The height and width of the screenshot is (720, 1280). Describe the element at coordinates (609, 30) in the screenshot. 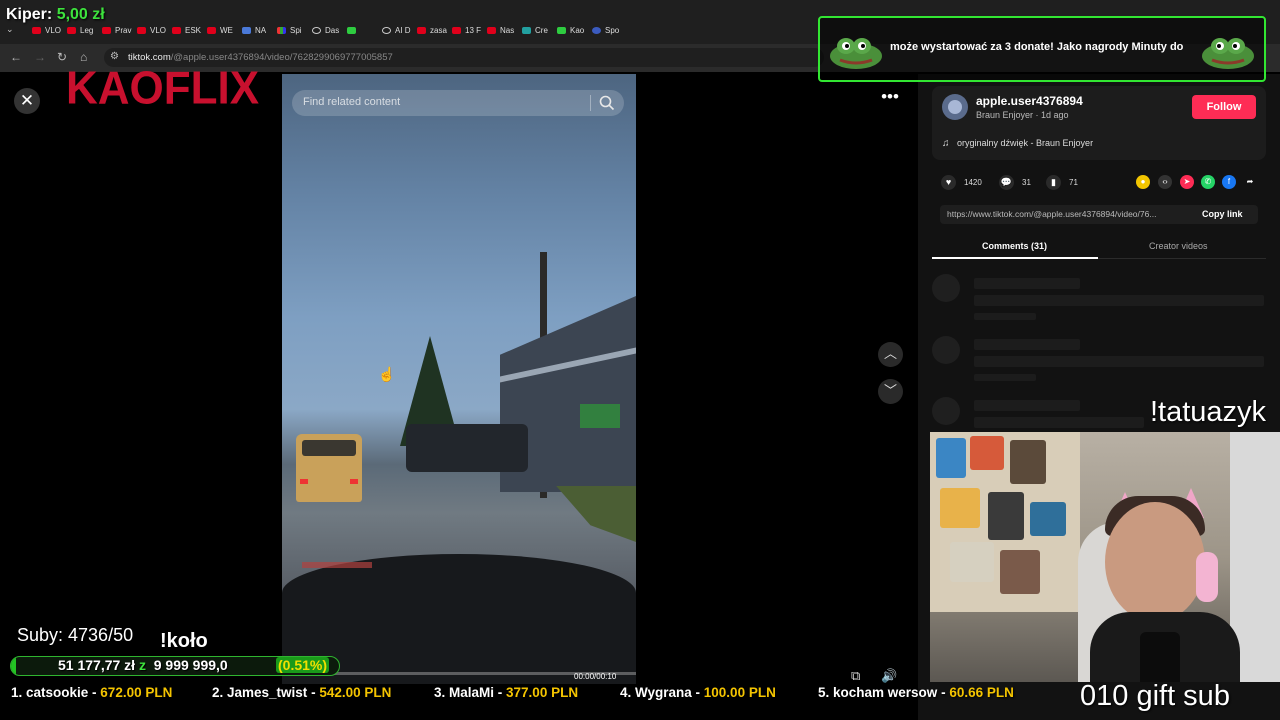

I see `browser-tab: Spo` at that location.